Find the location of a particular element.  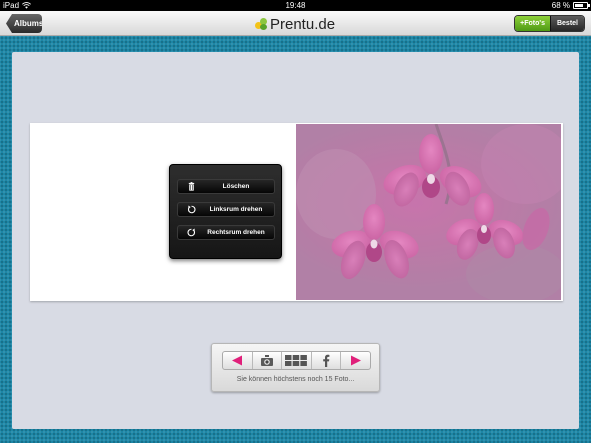

rotate-right-menu-item: Rechtsrum drehen is located at coordinates (226, 232).